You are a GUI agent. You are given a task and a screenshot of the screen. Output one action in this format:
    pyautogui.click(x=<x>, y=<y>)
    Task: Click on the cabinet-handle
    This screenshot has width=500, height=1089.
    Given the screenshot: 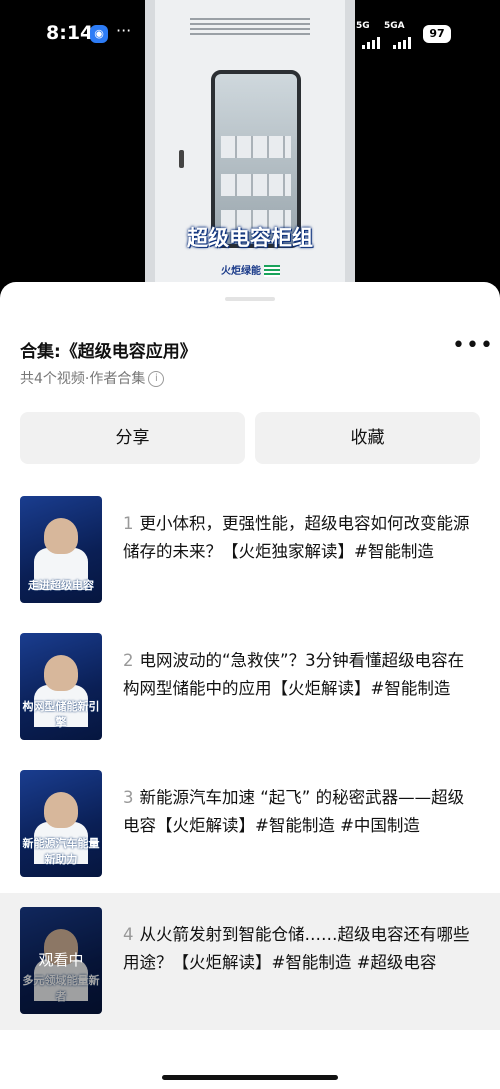 What is the action you would take?
    pyautogui.click(x=181, y=159)
    